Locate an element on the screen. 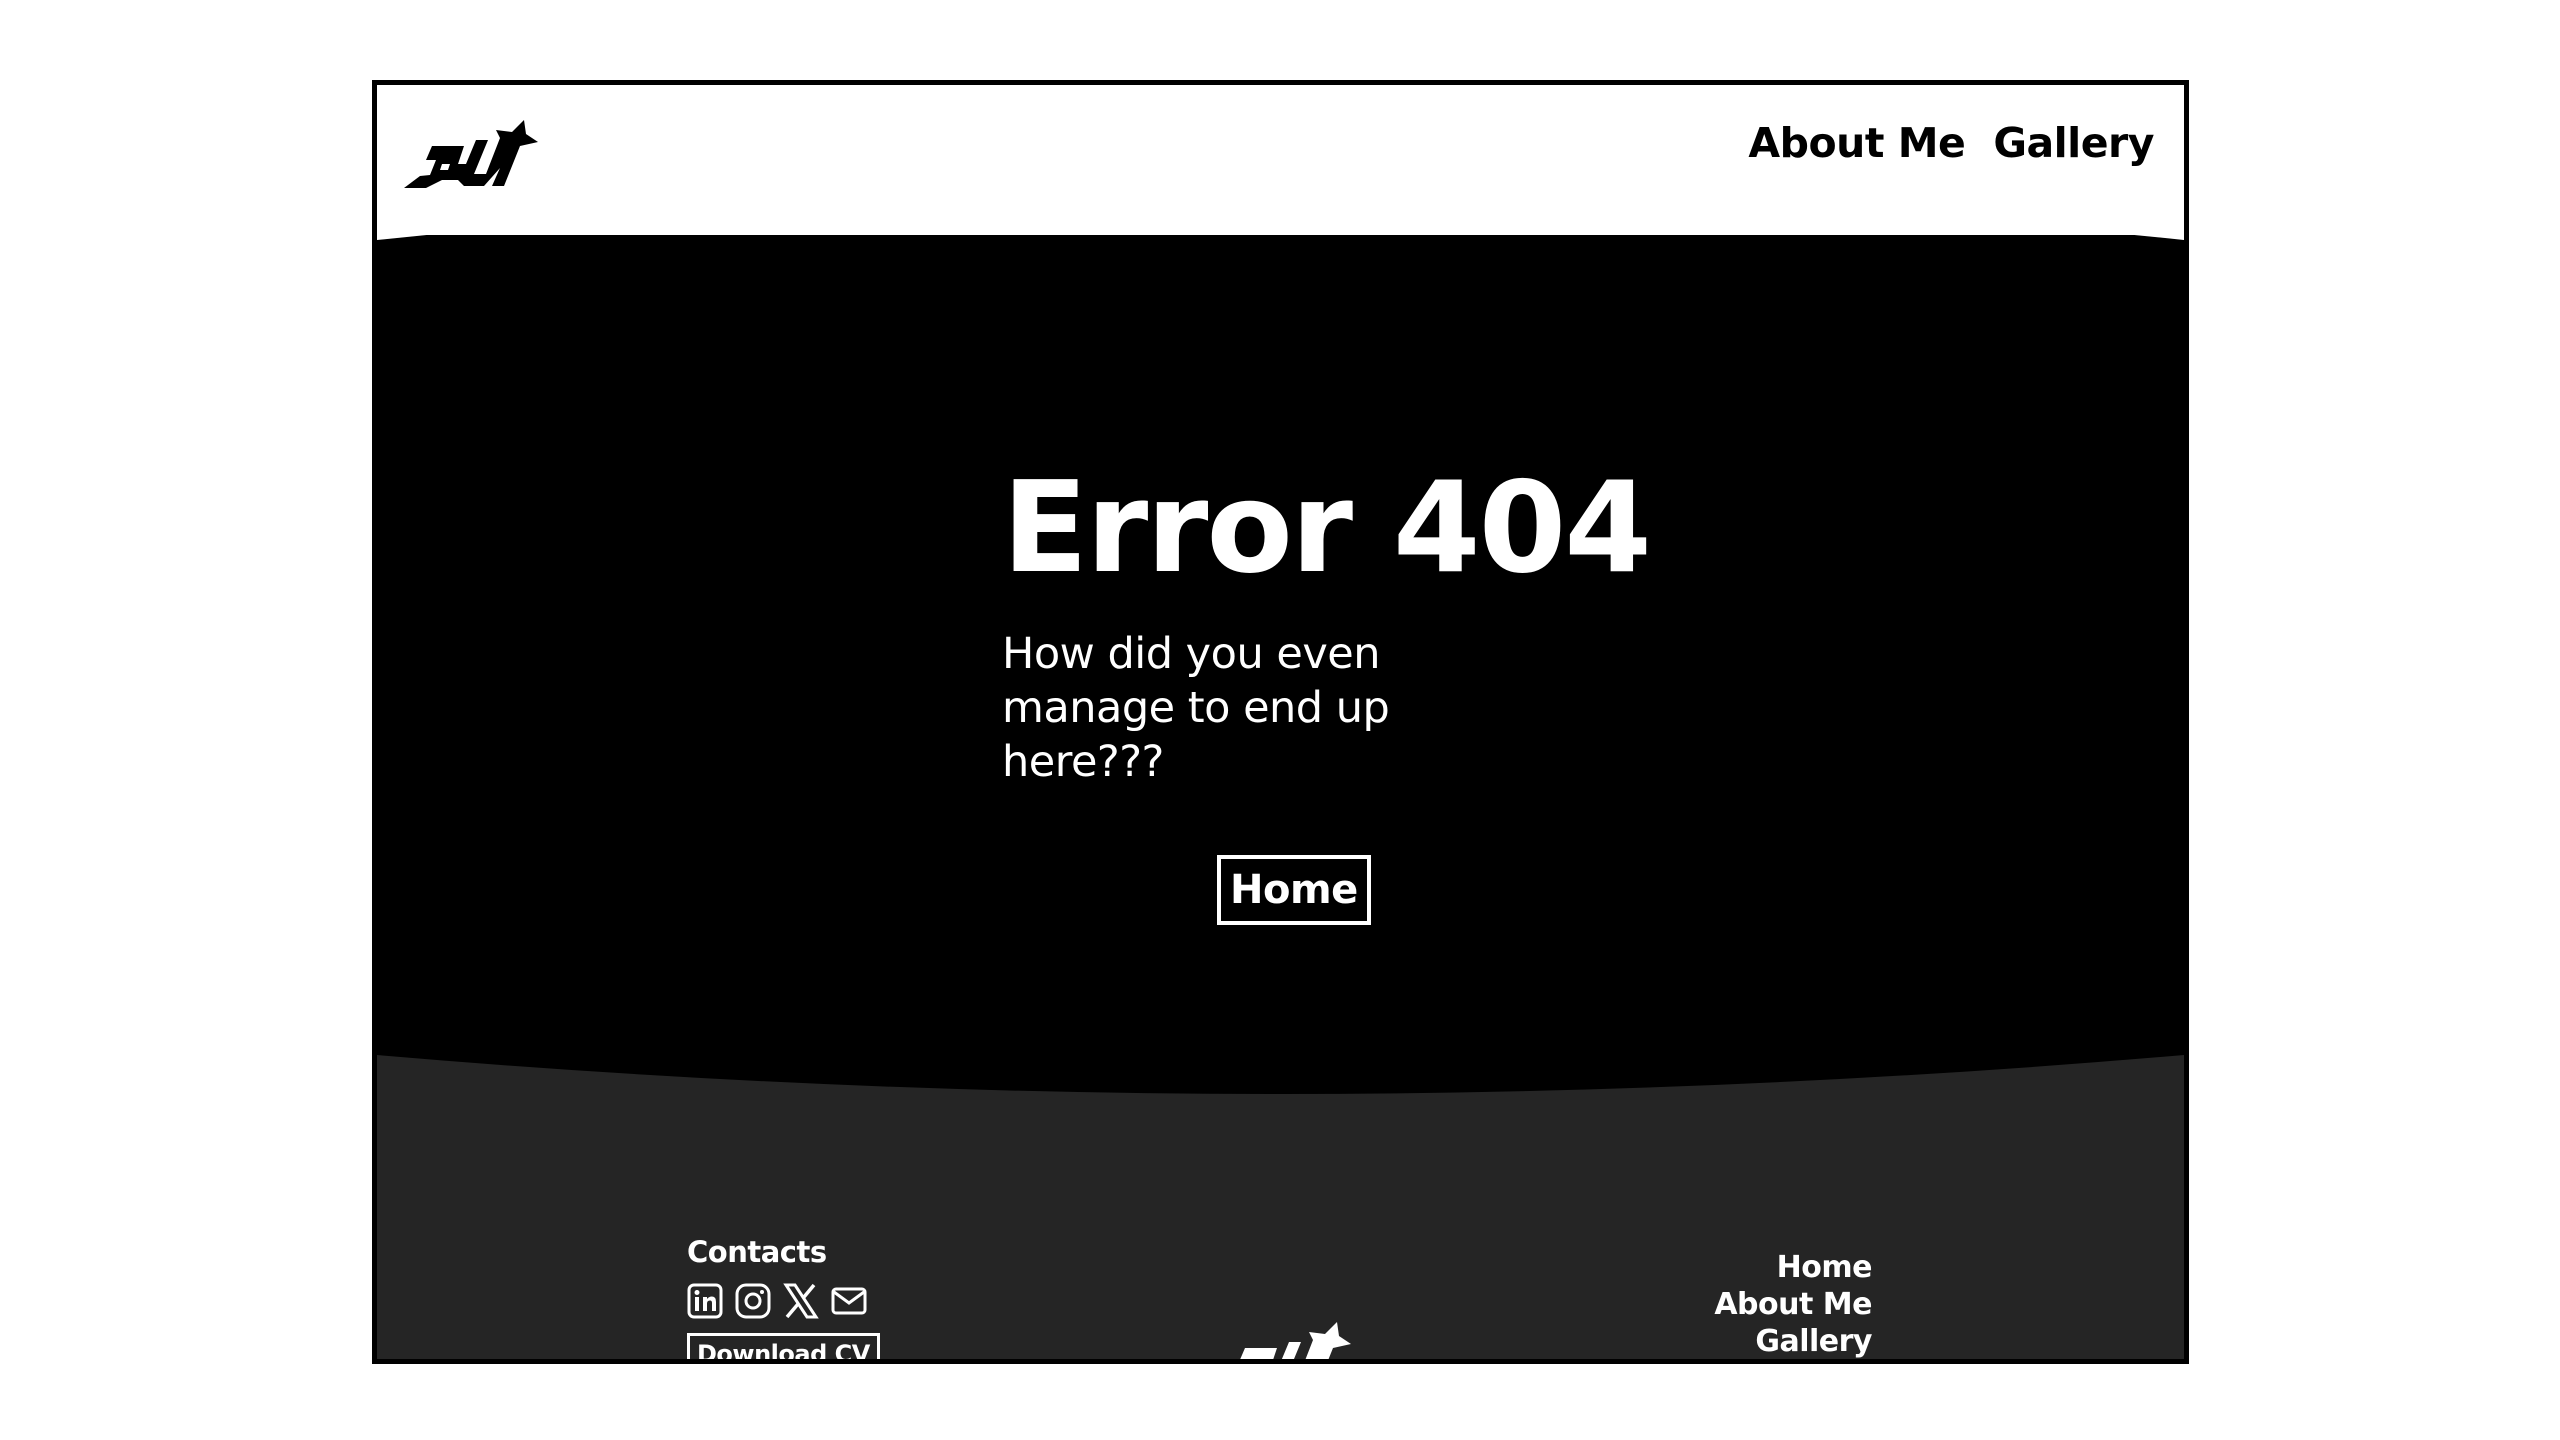  footer-link-about-me: About Me is located at coordinates (1793, 1304).